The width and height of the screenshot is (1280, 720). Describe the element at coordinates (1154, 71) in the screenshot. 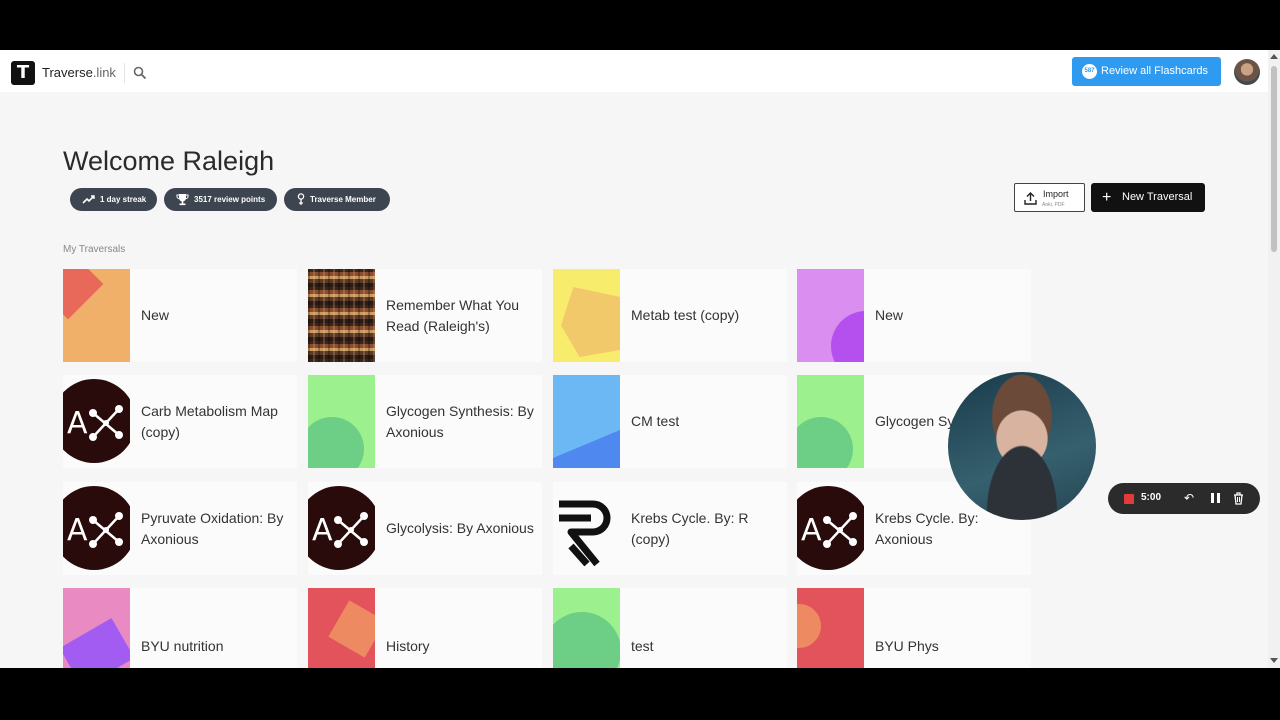

I see `review-button-label: Review all Flashcards` at that location.